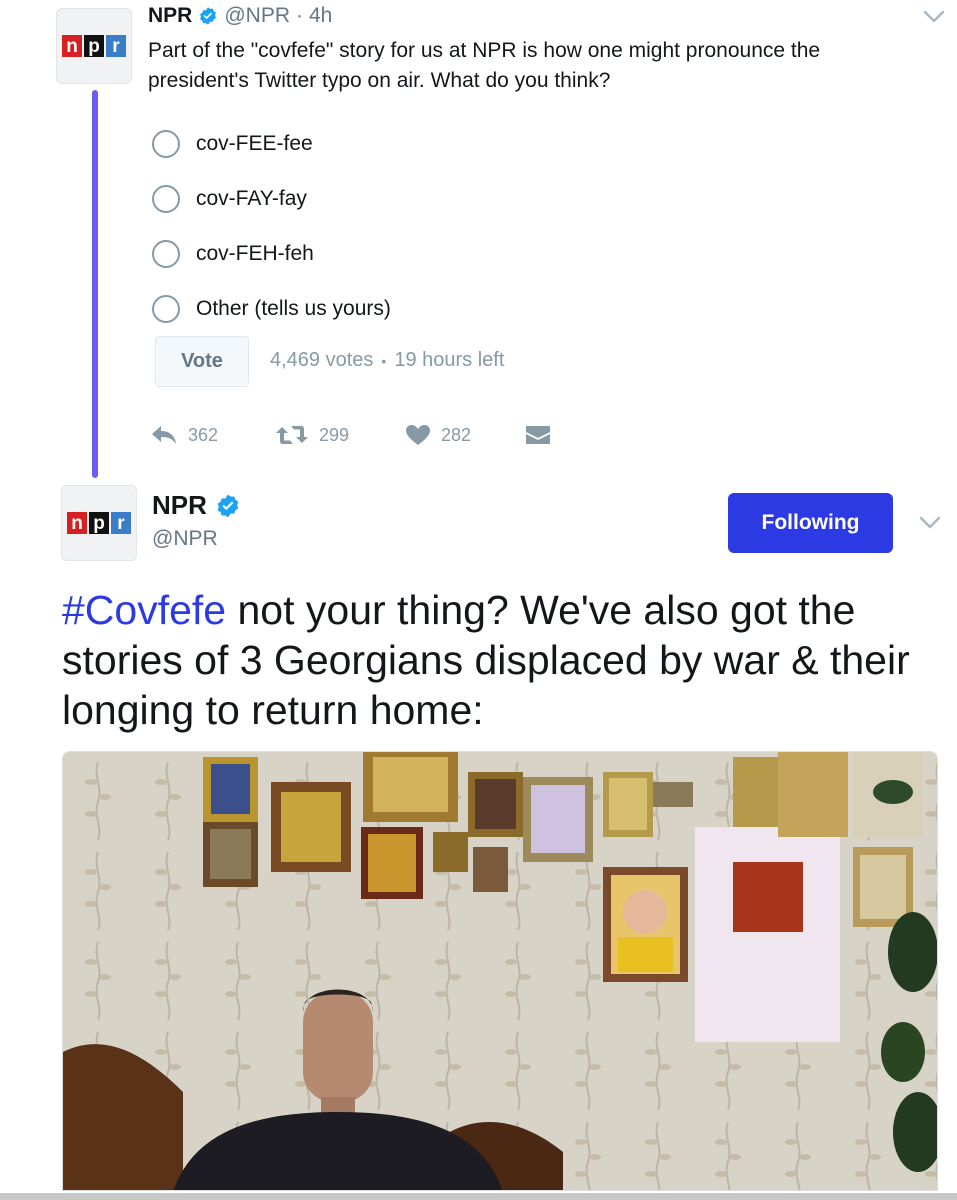 The image size is (957, 1200). Describe the element at coordinates (255, 253) in the screenshot. I see `poll-option-label: cov-FEH-feh` at that location.